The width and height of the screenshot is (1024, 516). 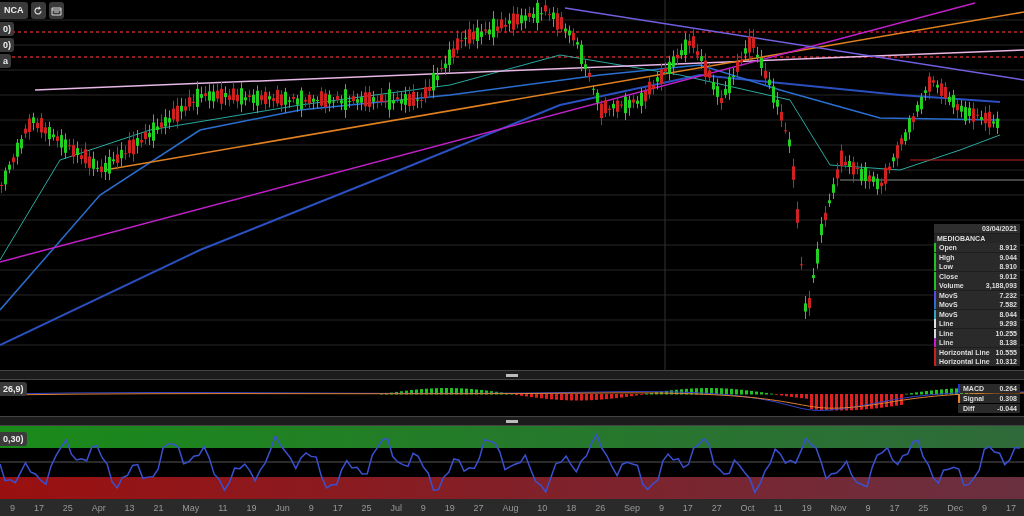 What do you see at coordinates (5, 61) in the screenshot?
I see `study-label: a` at bounding box center [5, 61].